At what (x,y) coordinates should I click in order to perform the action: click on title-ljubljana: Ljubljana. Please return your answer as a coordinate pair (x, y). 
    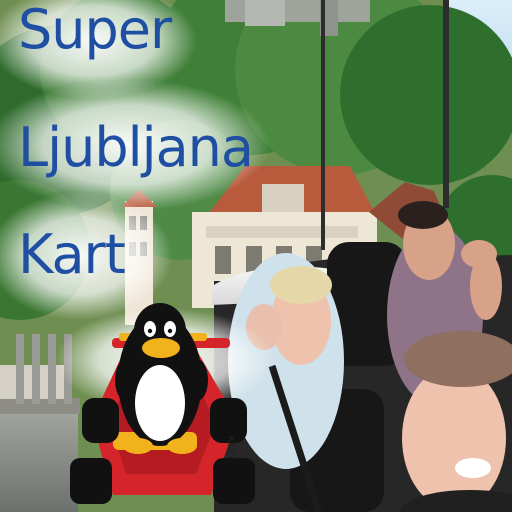
    Looking at the image, I should click on (136, 147).